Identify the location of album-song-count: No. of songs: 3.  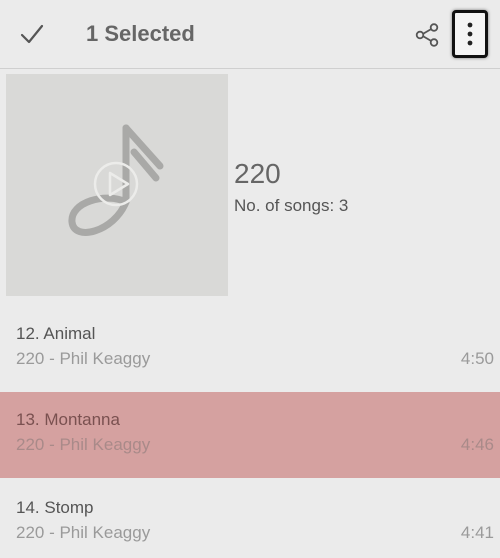
(291, 205).